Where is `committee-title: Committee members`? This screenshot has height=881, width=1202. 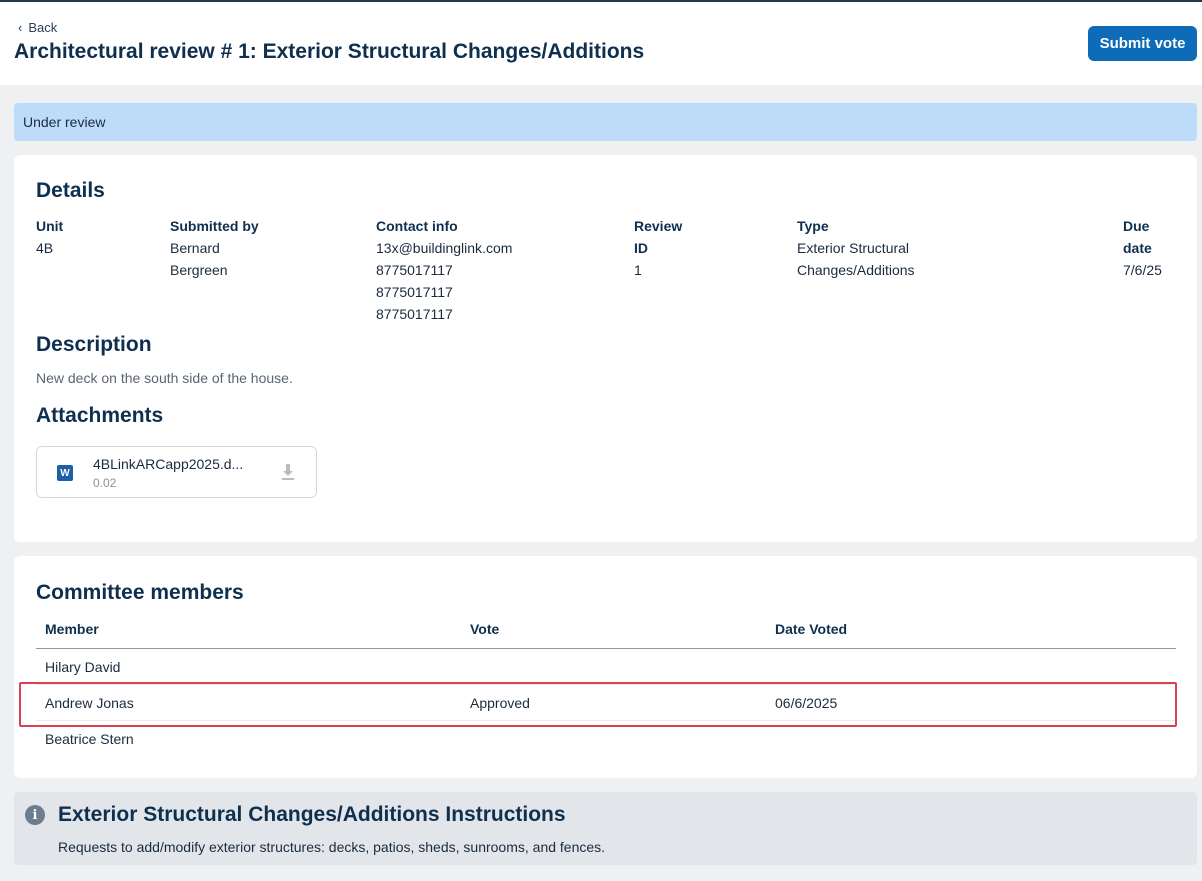
committee-title: Committee members is located at coordinates (140, 592).